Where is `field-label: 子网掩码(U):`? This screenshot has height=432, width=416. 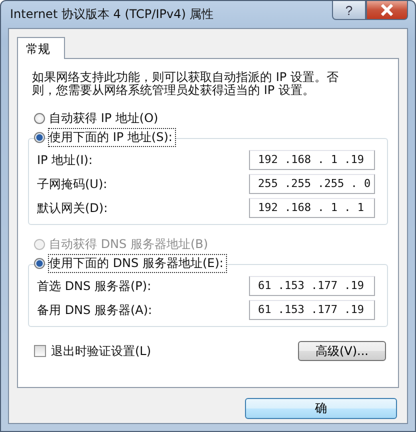
field-label: 子网掩码(U): is located at coordinates (72, 184).